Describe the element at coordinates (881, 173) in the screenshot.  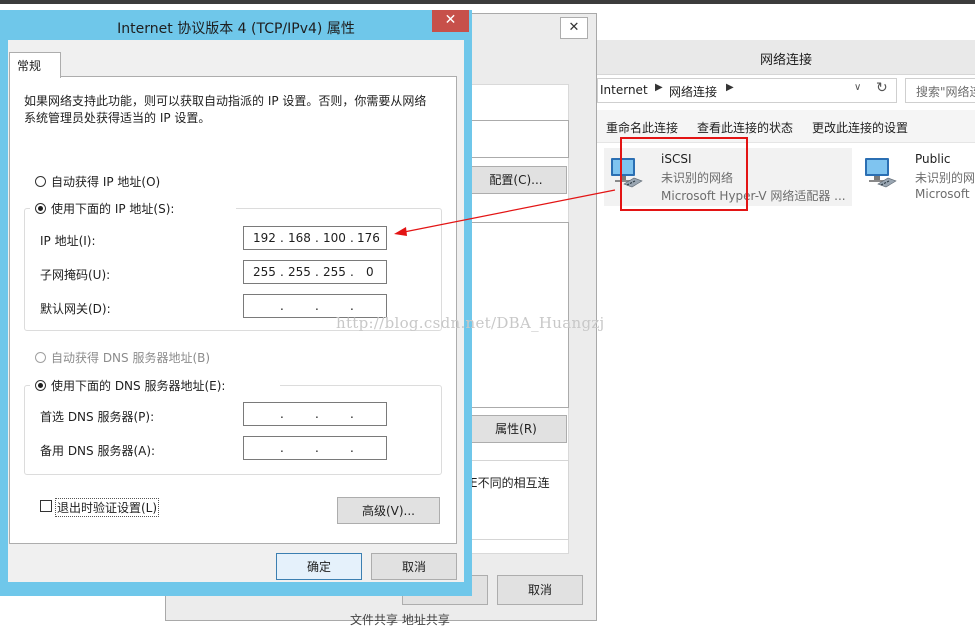
I see `network-adapter-icon` at that location.